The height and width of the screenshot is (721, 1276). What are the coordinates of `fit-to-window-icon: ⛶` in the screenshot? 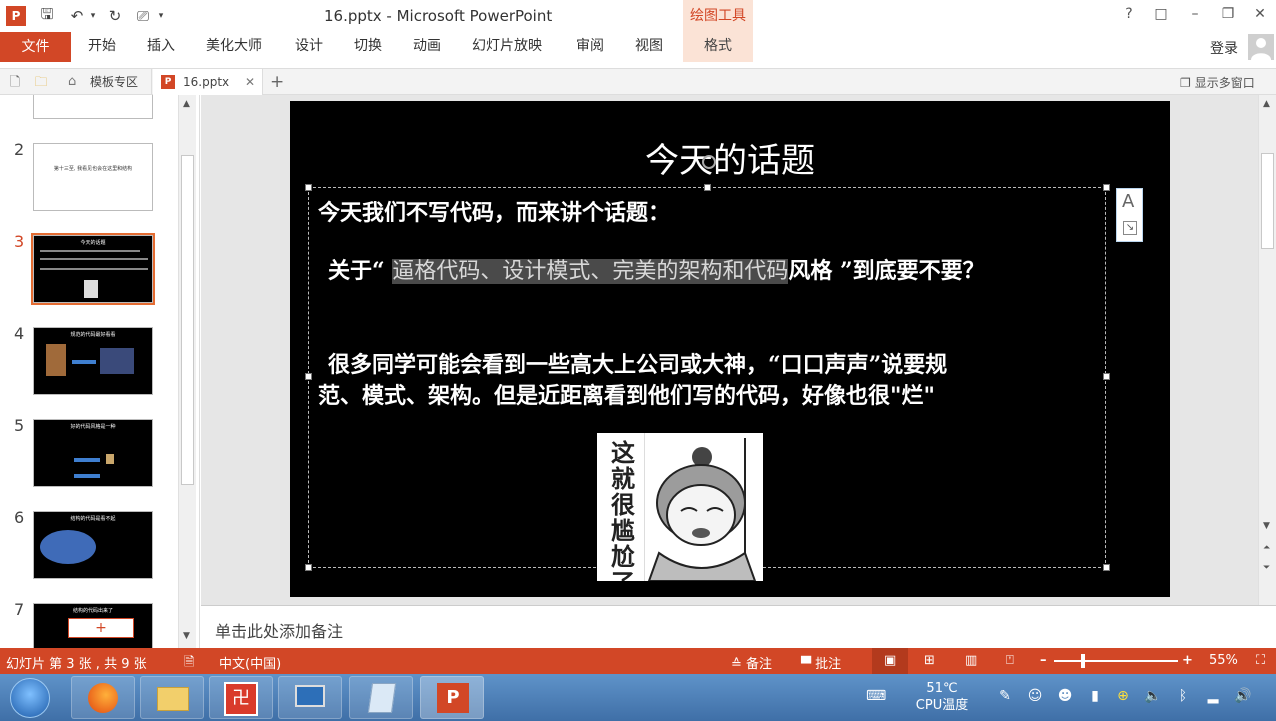 It's located at (1260, 660).